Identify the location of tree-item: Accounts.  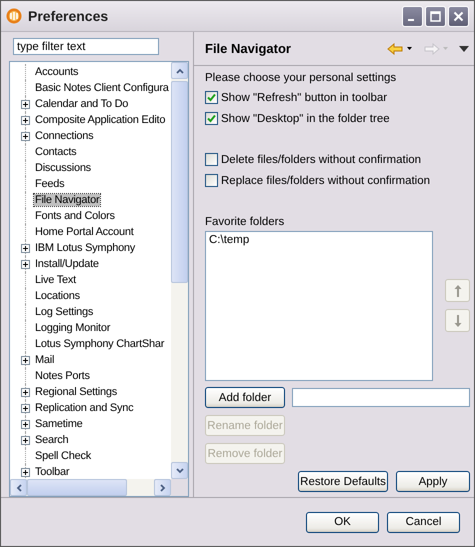
(57, 72).